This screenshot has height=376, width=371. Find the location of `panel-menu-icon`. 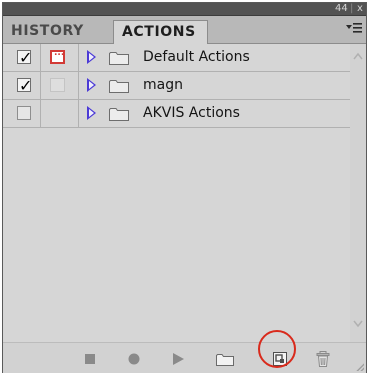

panel-menu-icon is located at coordinates (354, 29).